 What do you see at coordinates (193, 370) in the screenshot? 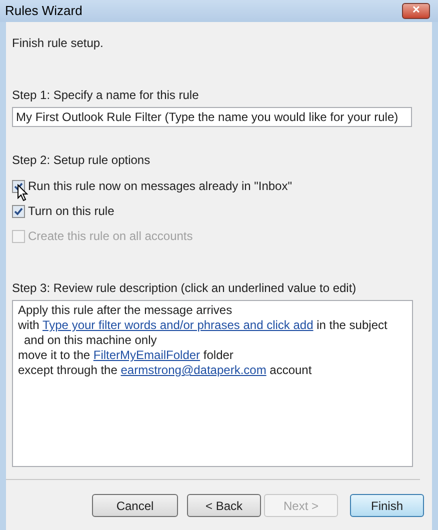
I see `value-link: earmstrong@dataperk.com` at bounding box center [193, 370].